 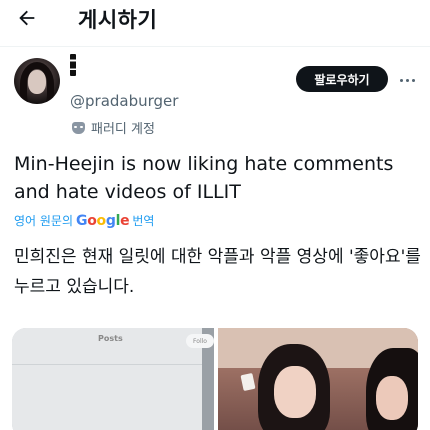 I want to click on display-name, so click(x=73, y=66).